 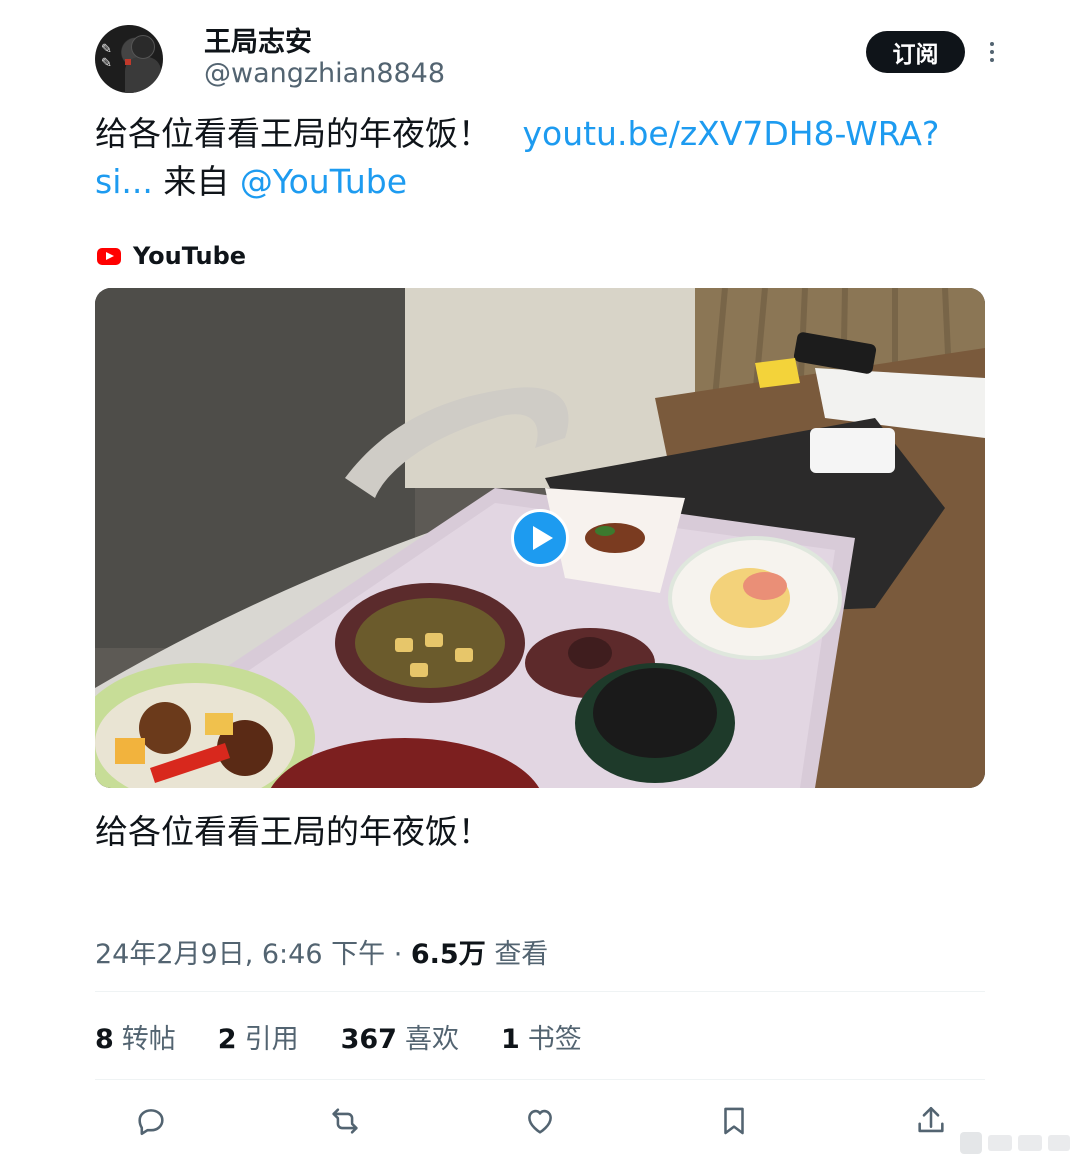 What do you see at coordinates (323, 181) in the screenshot?
I see `mention-link: @YouTube` at bounding box center [323, 181].